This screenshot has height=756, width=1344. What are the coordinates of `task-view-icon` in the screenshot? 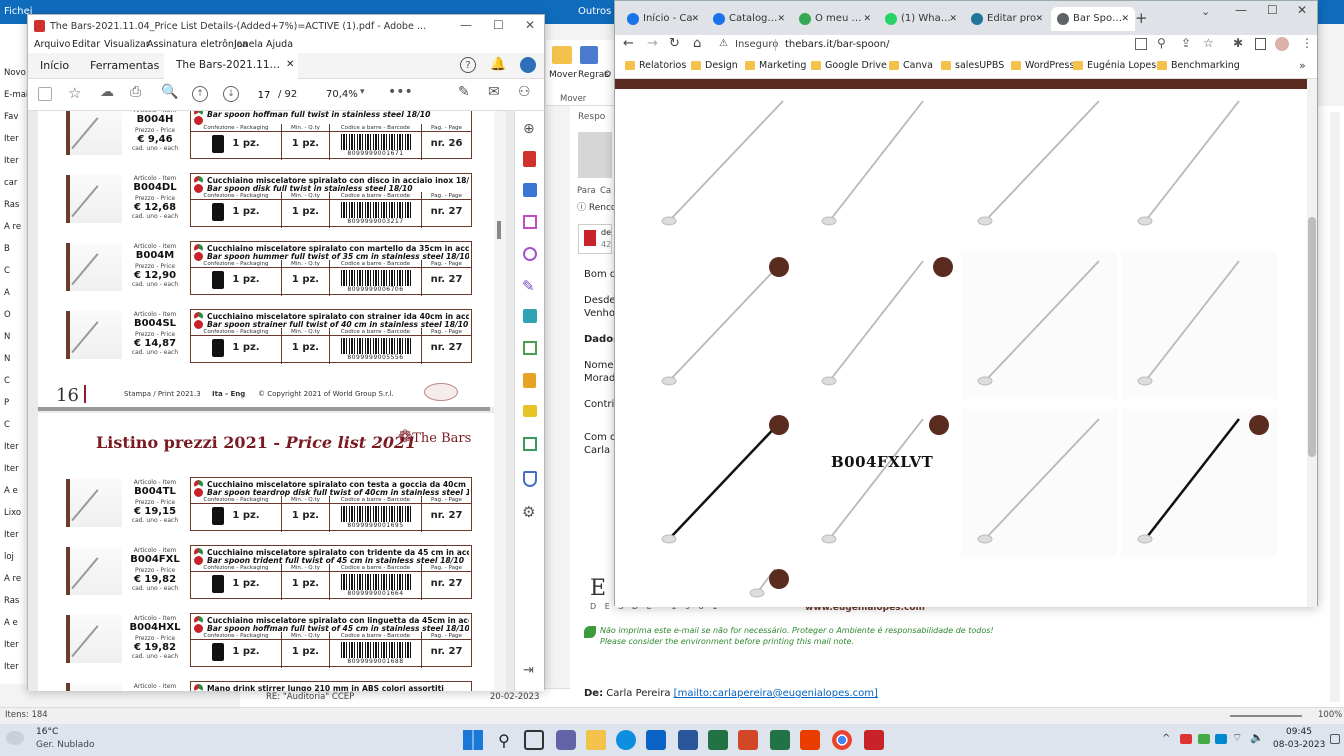 It's located at (534, 740).